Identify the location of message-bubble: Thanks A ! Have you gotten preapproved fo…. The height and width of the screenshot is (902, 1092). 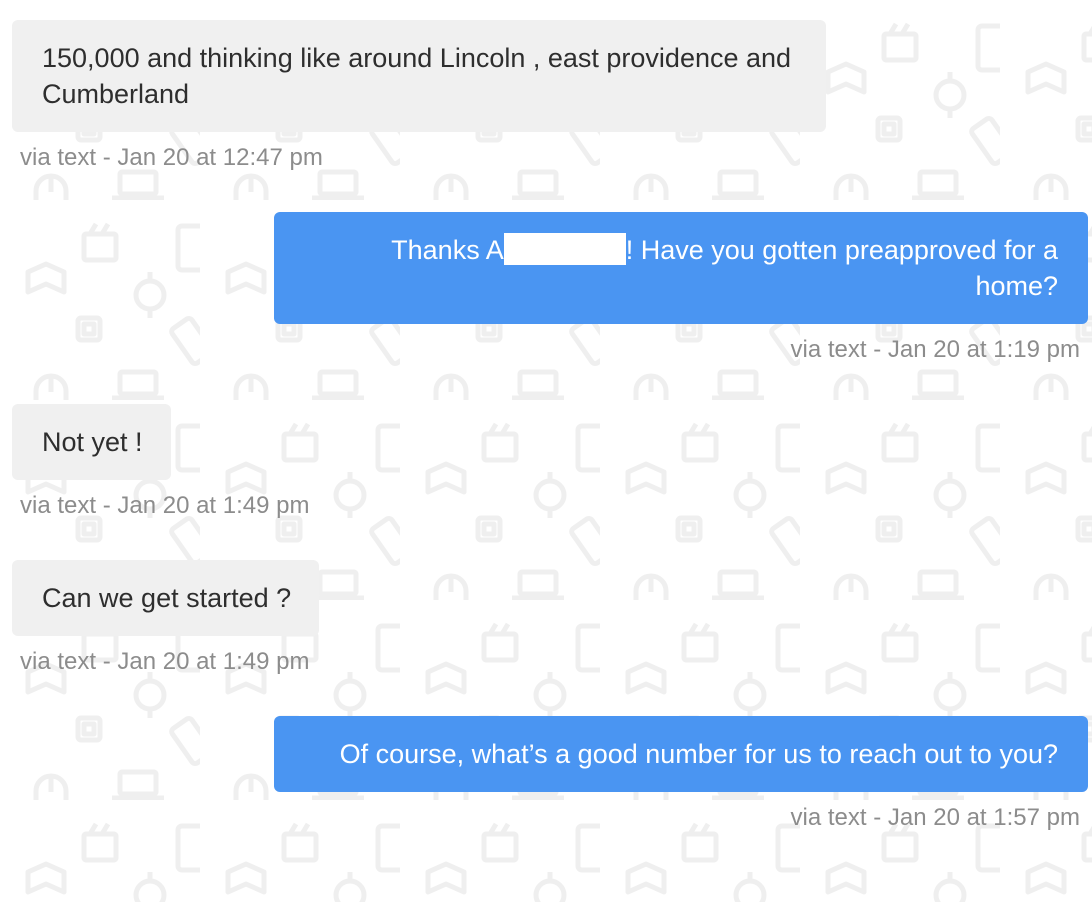
(681, 268).